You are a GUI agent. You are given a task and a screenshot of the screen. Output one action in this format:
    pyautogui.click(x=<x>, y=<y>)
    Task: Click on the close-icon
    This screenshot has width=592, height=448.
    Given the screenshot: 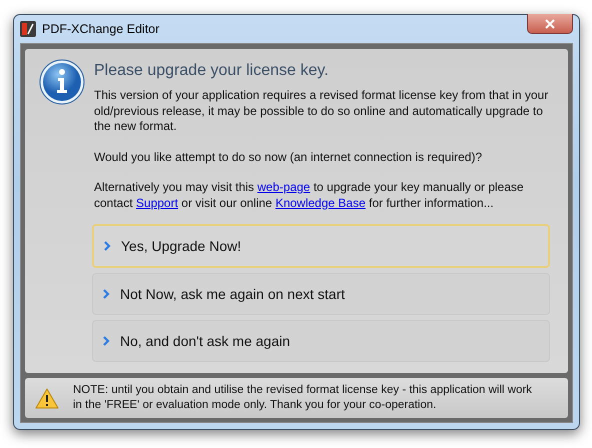 What is the action you would take?
    pyautogui.click(x=550, y=23)
    